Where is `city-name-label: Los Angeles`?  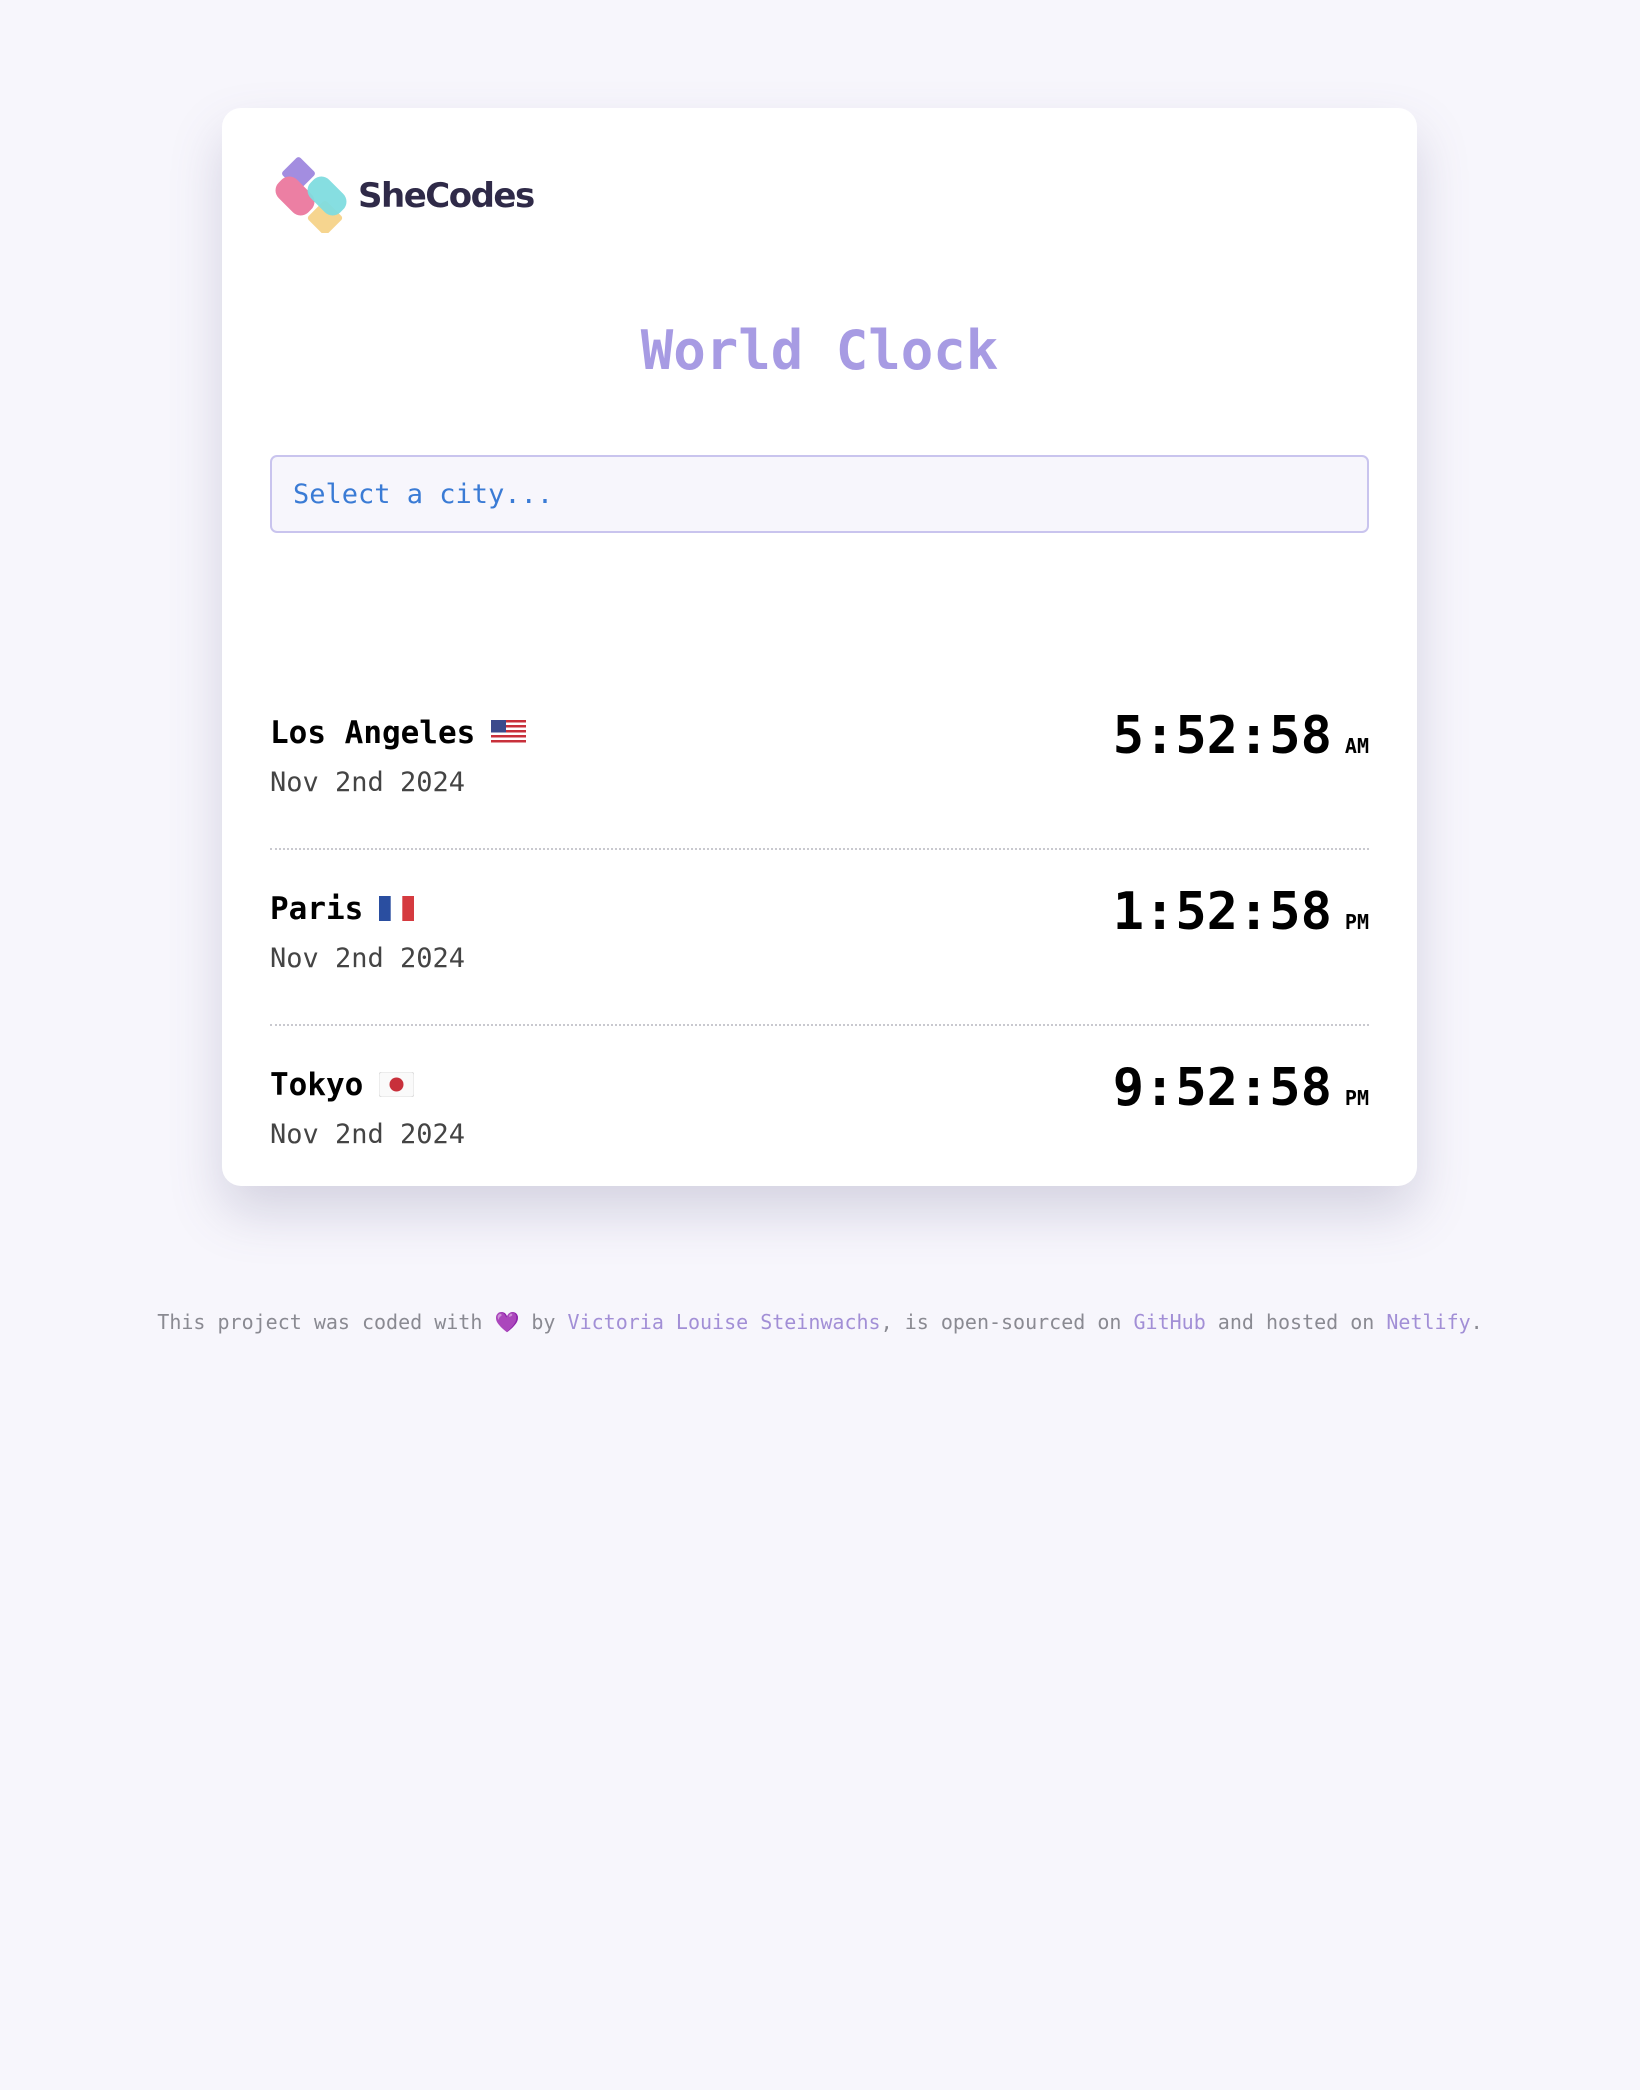 city-name-label: Los Angeles is located at coordinates (373, 733).